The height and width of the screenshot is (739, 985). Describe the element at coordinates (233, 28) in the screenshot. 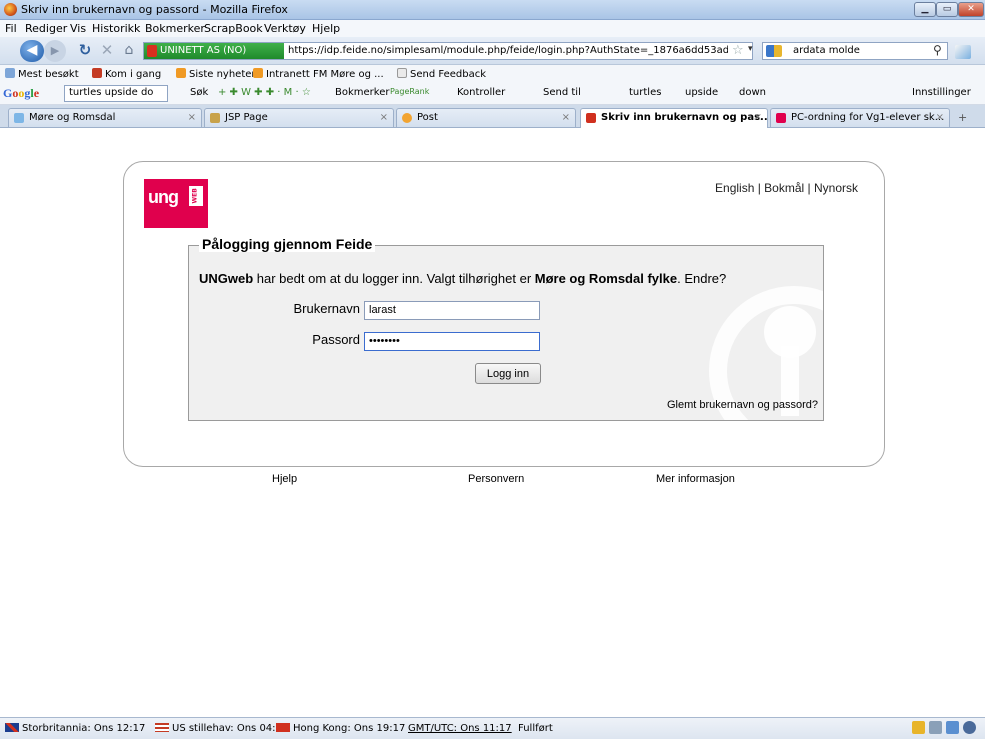

I see `menu-scrapbook: ScrapBook` at that location.